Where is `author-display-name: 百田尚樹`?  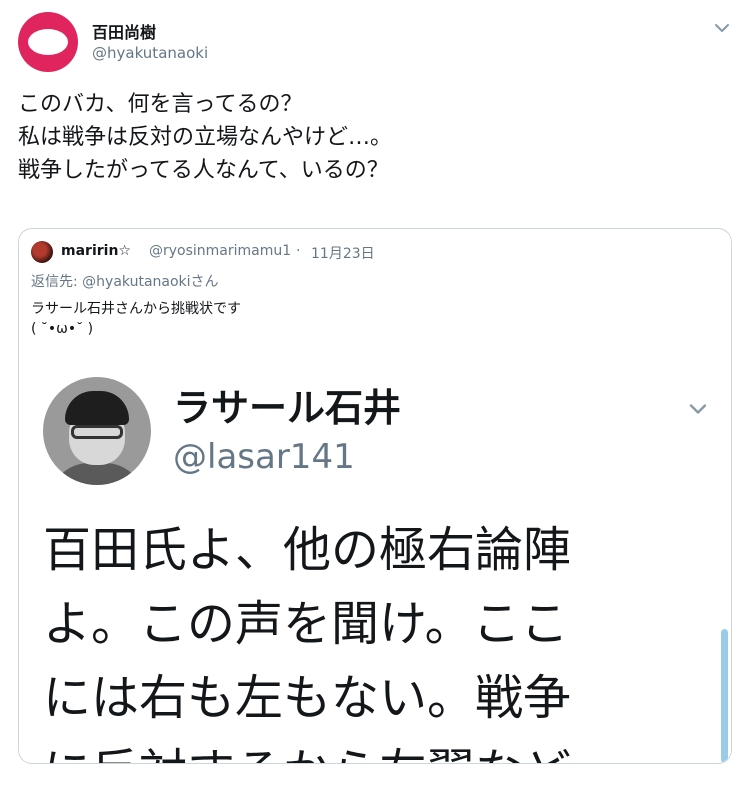 author-display-name: 百田尚樹 is located at coordinates (124, 31).